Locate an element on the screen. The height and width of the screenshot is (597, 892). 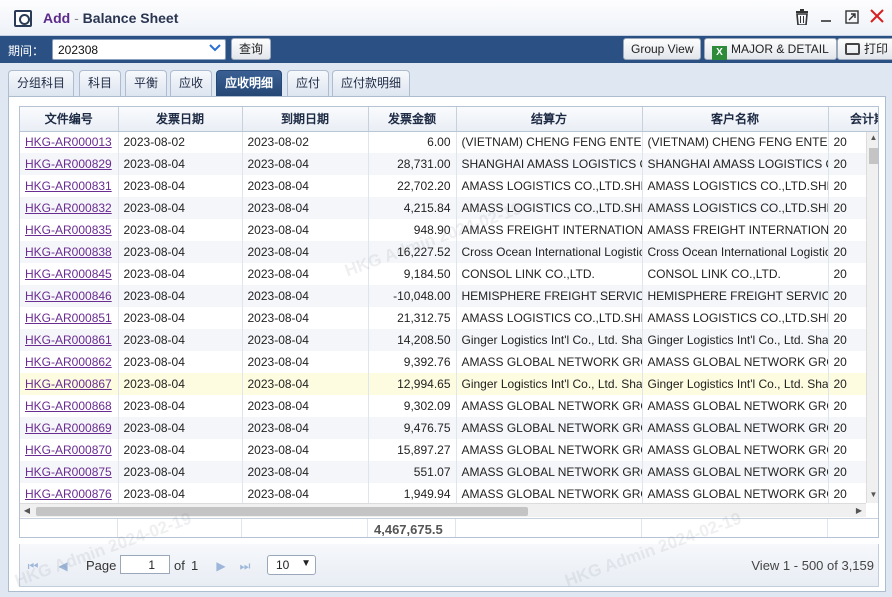
cell-customer-name: CONSOL LINK CO.,LTD. is located at coordinates (735, 274).